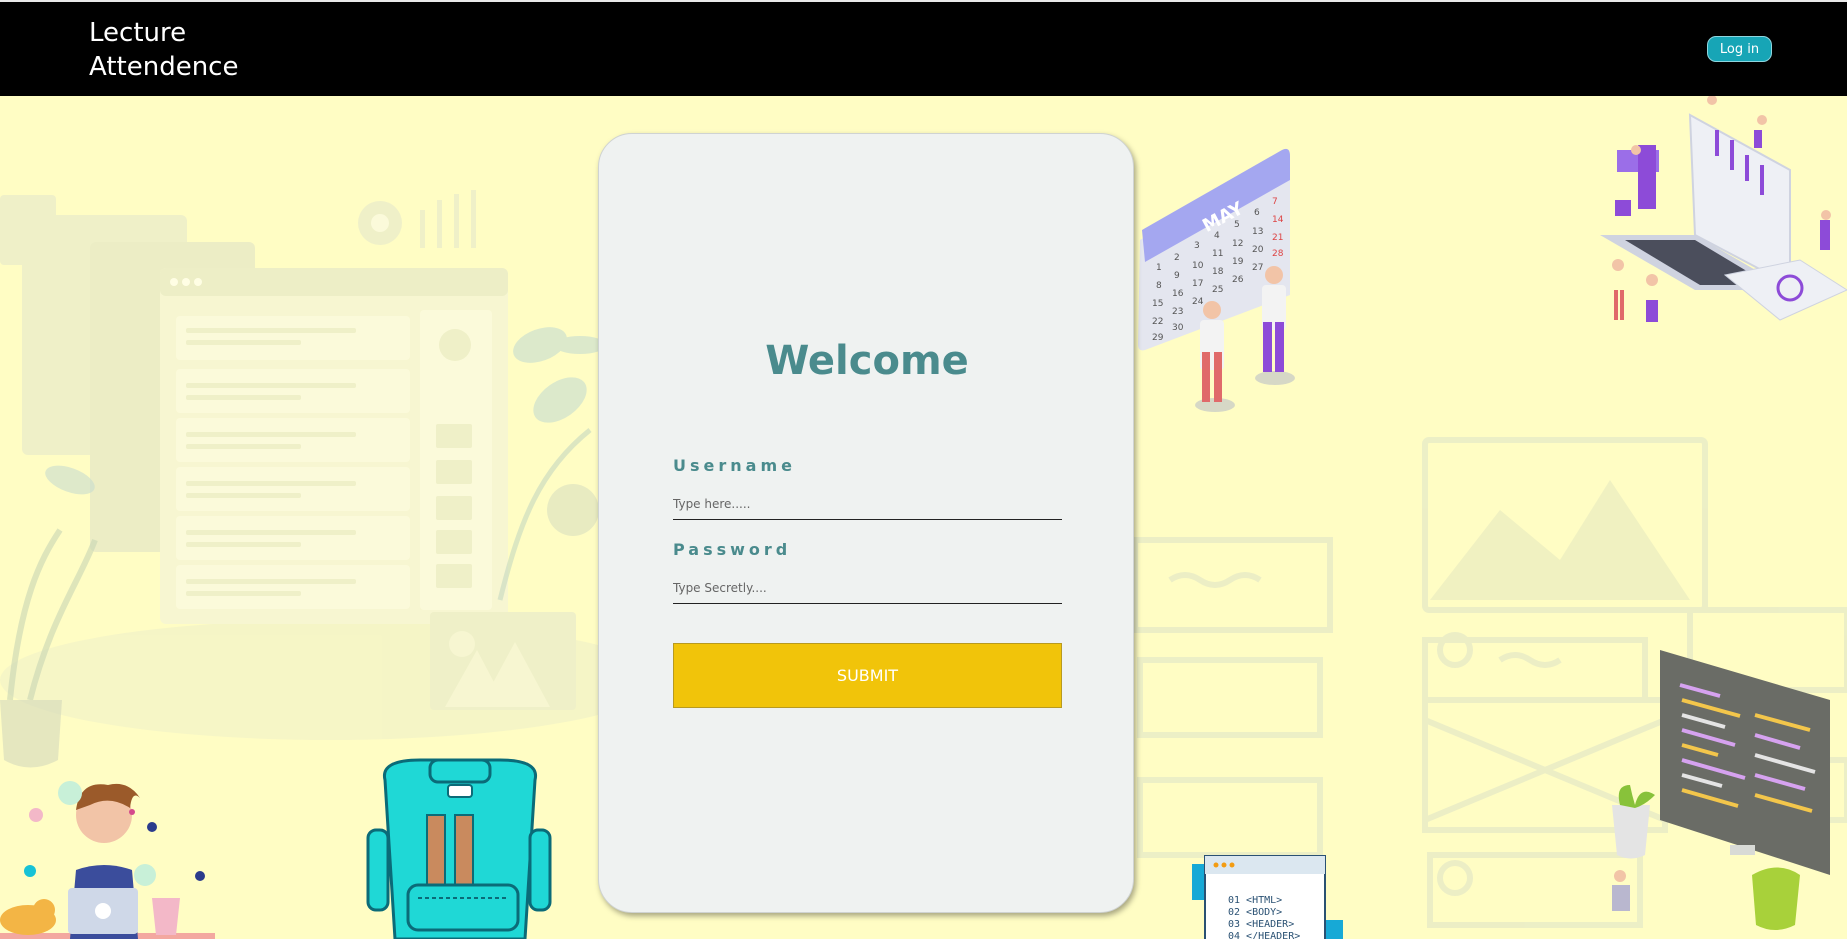 The height and width of the screenshot is (939, 1847). Describe the element at coordinates (1255, 912) in the screenshot. I see `code-line-2: 02 <BODY>` at that location.